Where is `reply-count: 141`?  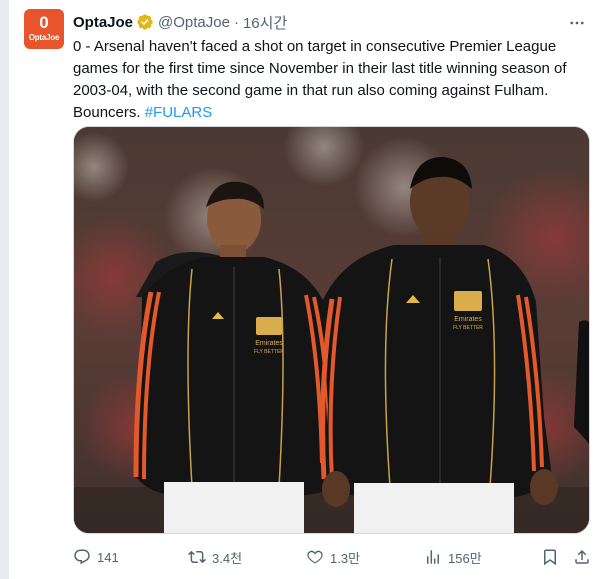 reply-count: 141 is located at coordinates (108, 557).